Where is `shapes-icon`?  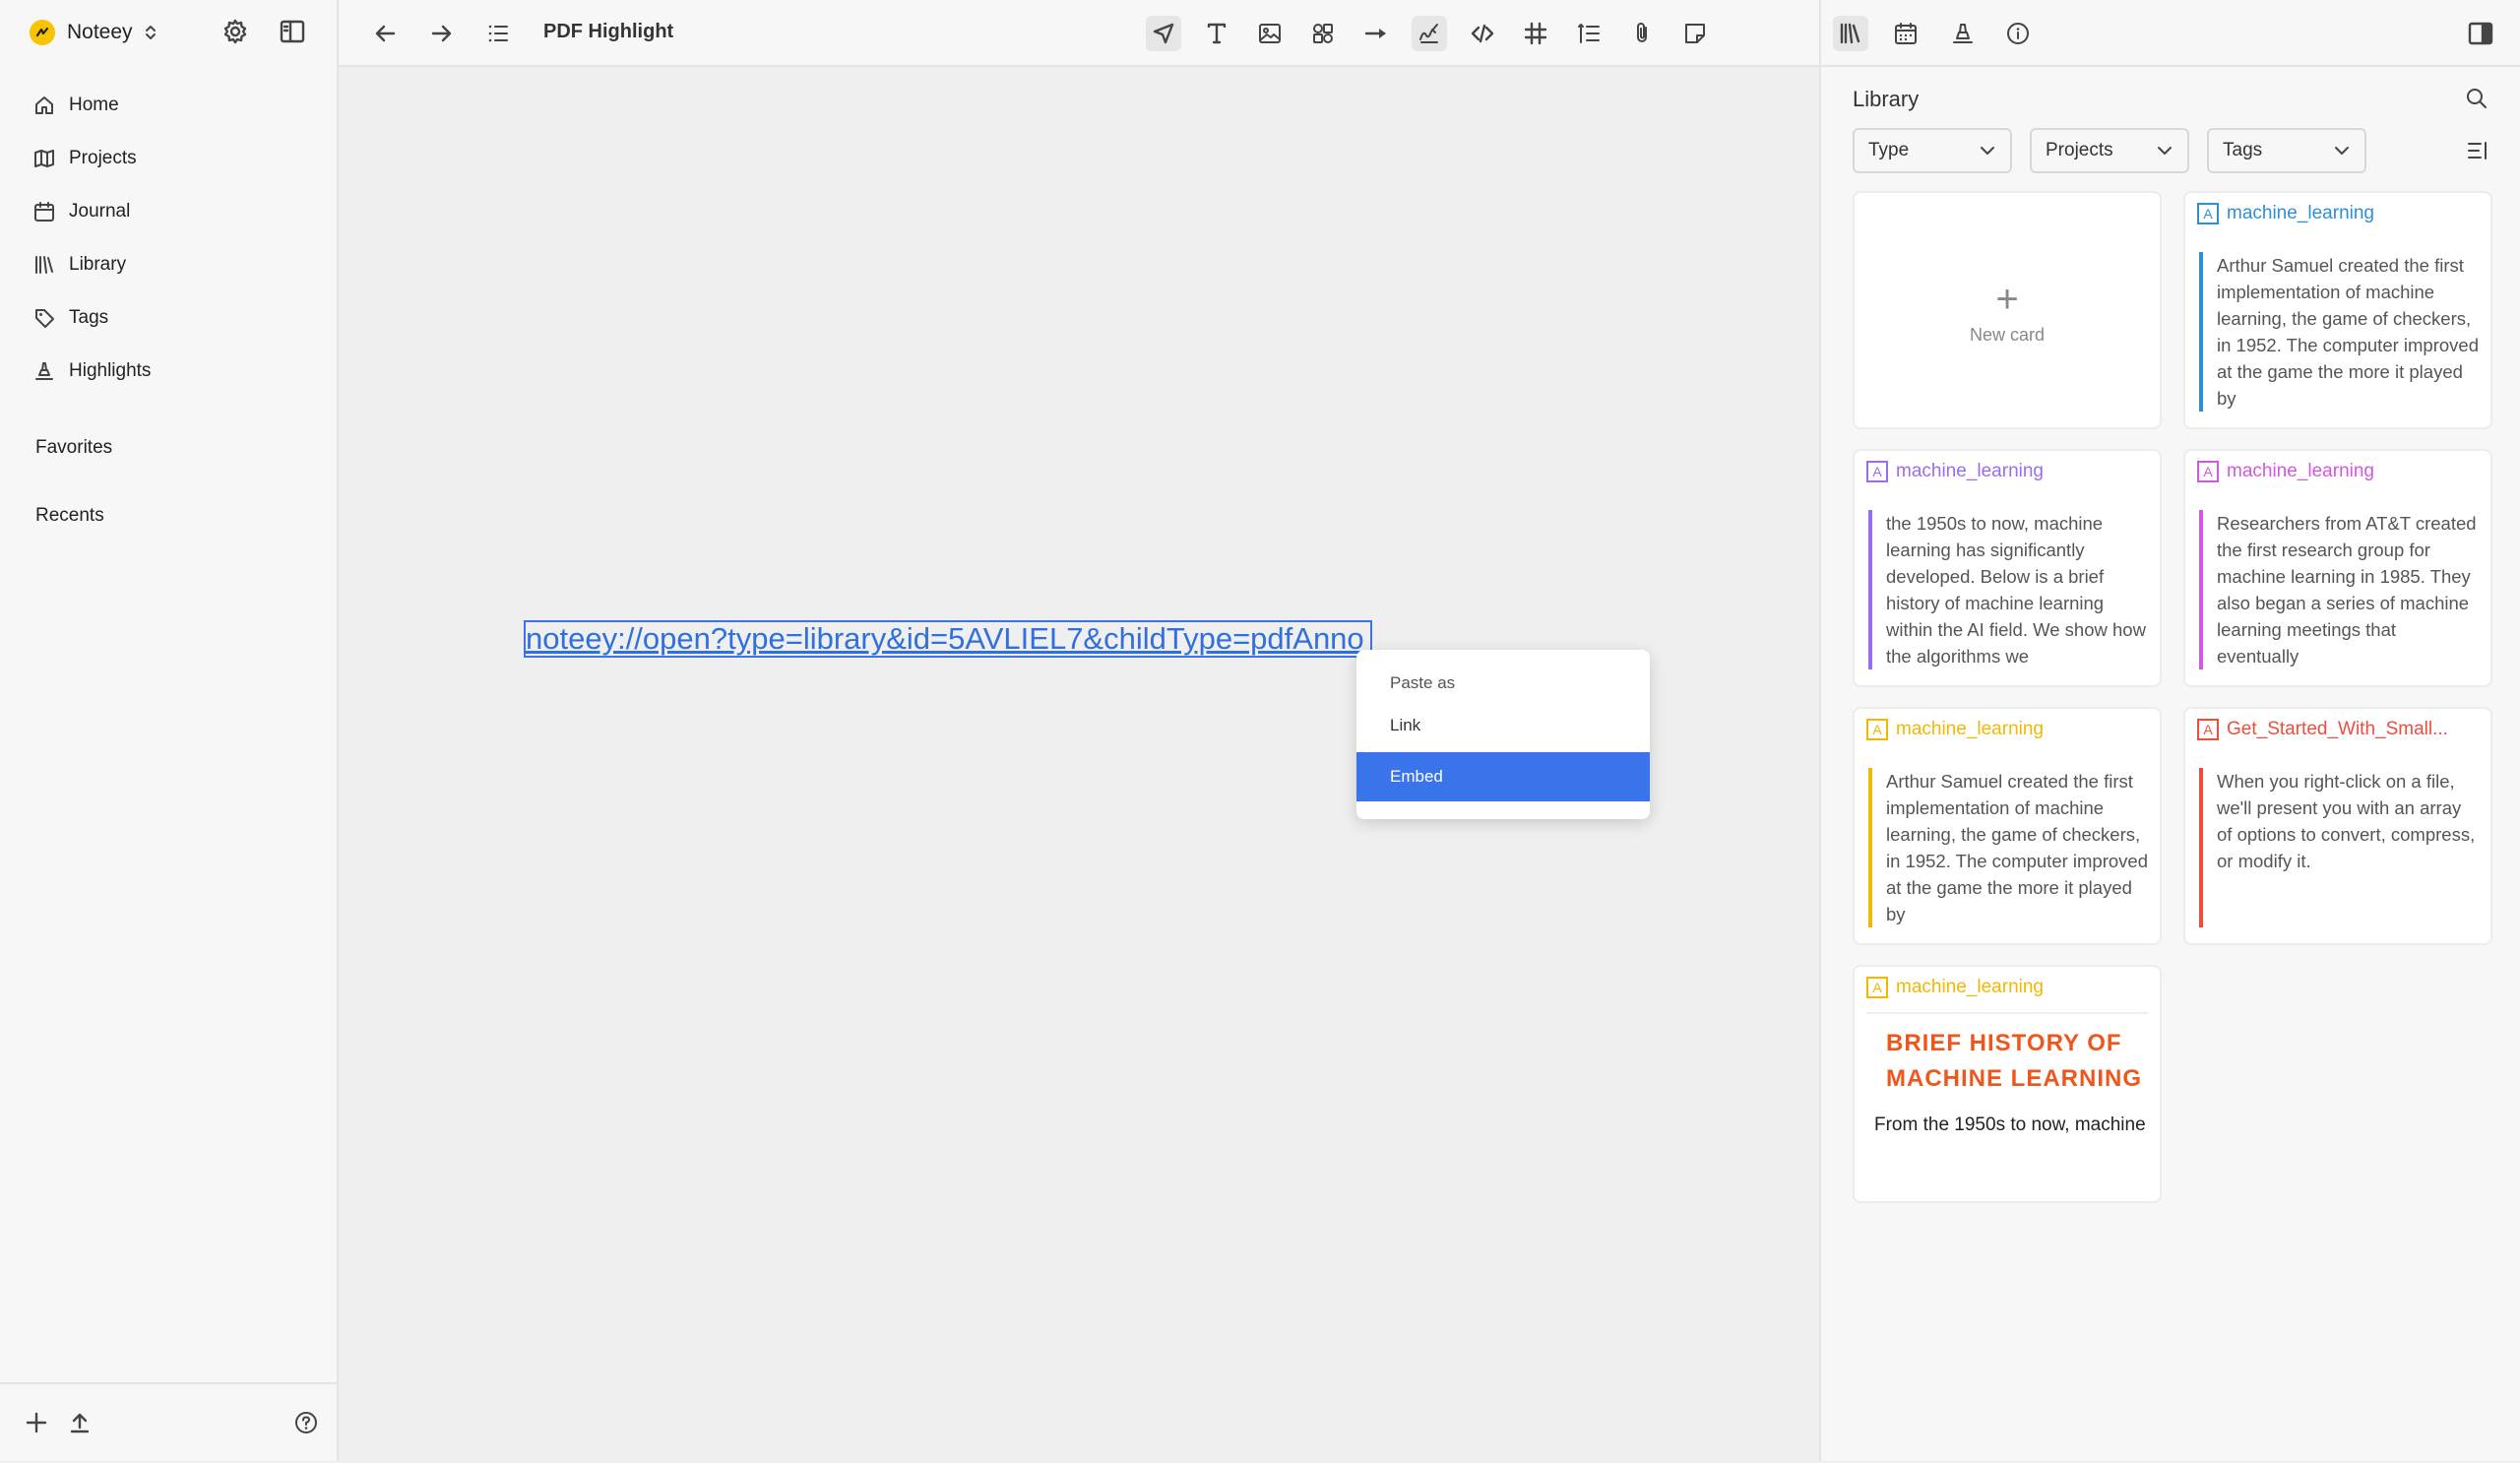 shapes-icon is located at coordinates (1323, 33).